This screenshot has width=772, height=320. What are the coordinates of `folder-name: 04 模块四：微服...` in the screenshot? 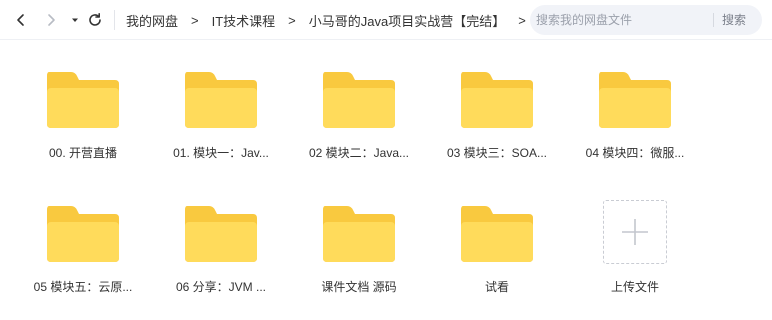 It's located at (635, 153).